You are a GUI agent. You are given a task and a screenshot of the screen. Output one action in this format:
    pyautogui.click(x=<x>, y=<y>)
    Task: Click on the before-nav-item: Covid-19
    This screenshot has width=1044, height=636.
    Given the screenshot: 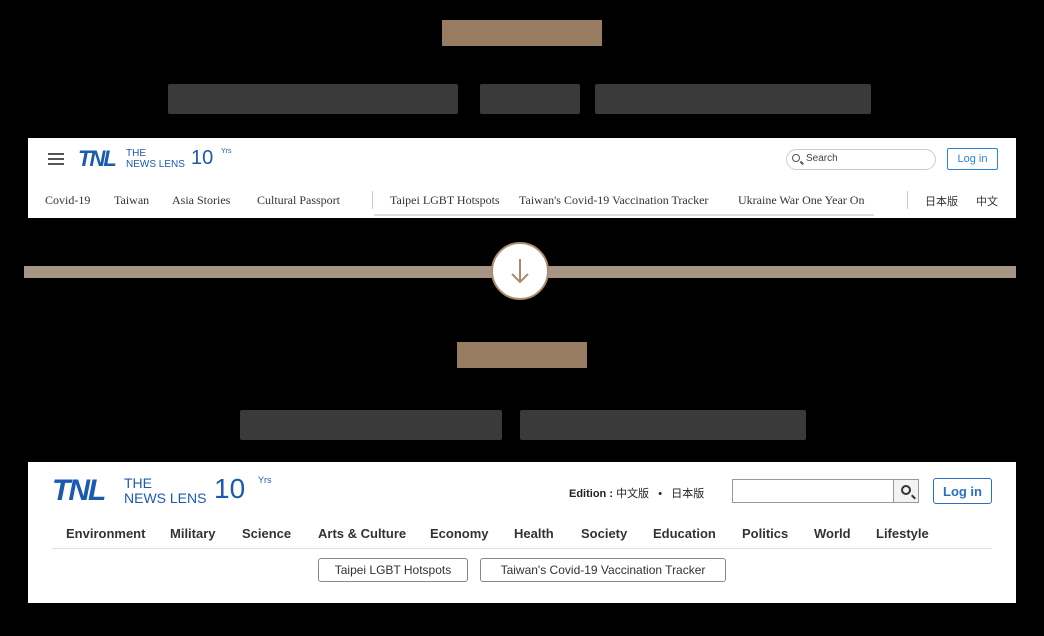 What is the action you would take?
    pyautogui.click(x=67, y=200)
    